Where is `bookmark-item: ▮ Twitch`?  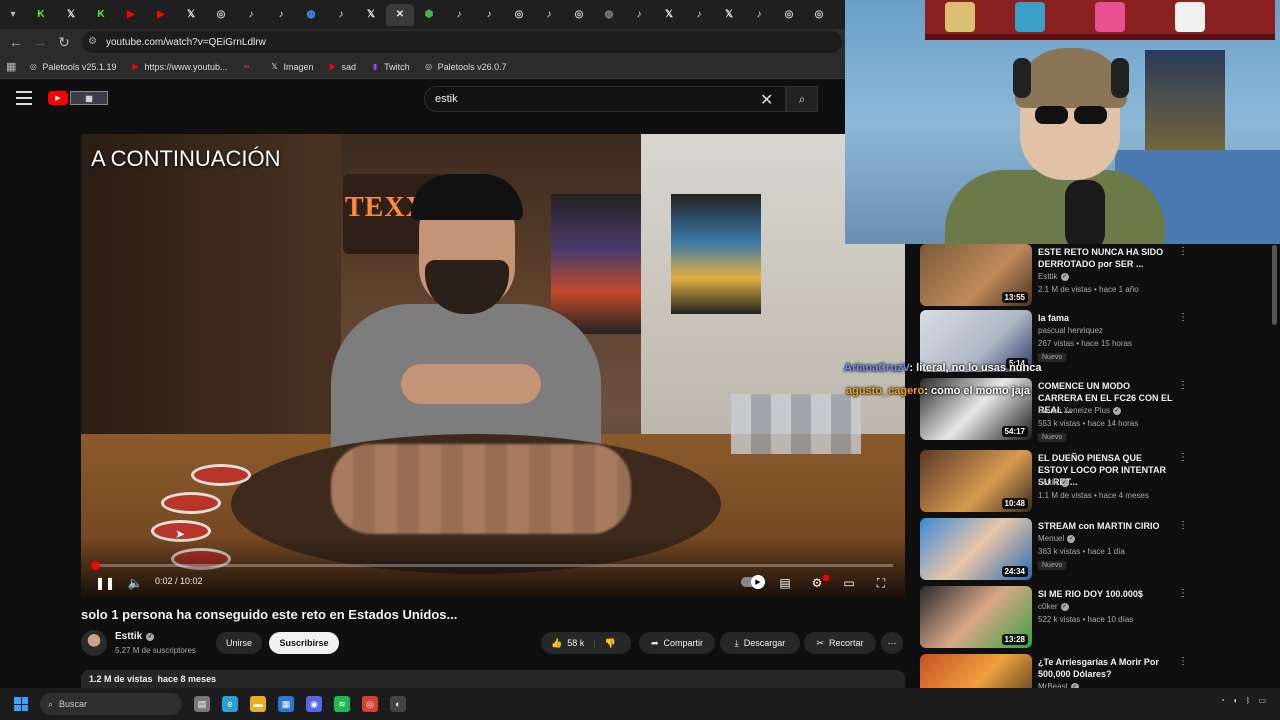 bookmark-item: ▮ Twitch is located at coordinates (390, 67).